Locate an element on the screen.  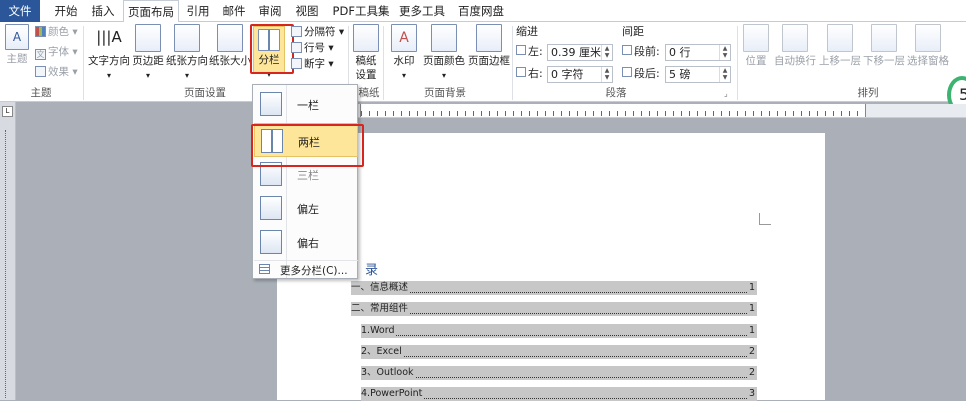
indent-right-icon is located at coordinates (521, 72).